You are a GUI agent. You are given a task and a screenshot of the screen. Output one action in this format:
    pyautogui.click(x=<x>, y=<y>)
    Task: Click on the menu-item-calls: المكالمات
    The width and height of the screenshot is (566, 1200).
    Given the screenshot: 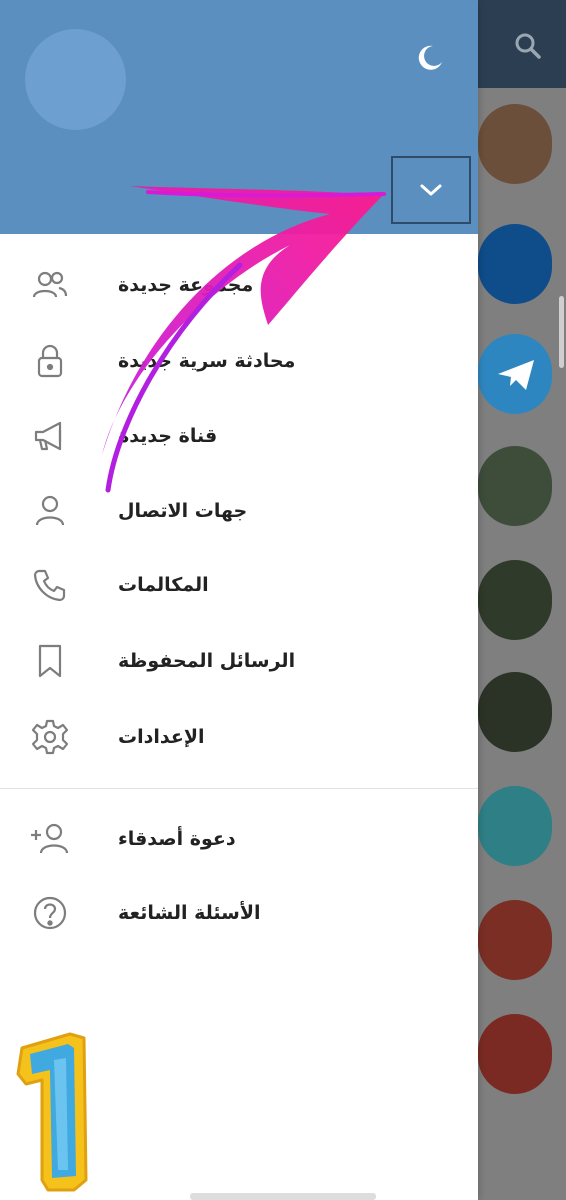 What is the action you would take?
    pyautogui.click(x=239, y=585)
    